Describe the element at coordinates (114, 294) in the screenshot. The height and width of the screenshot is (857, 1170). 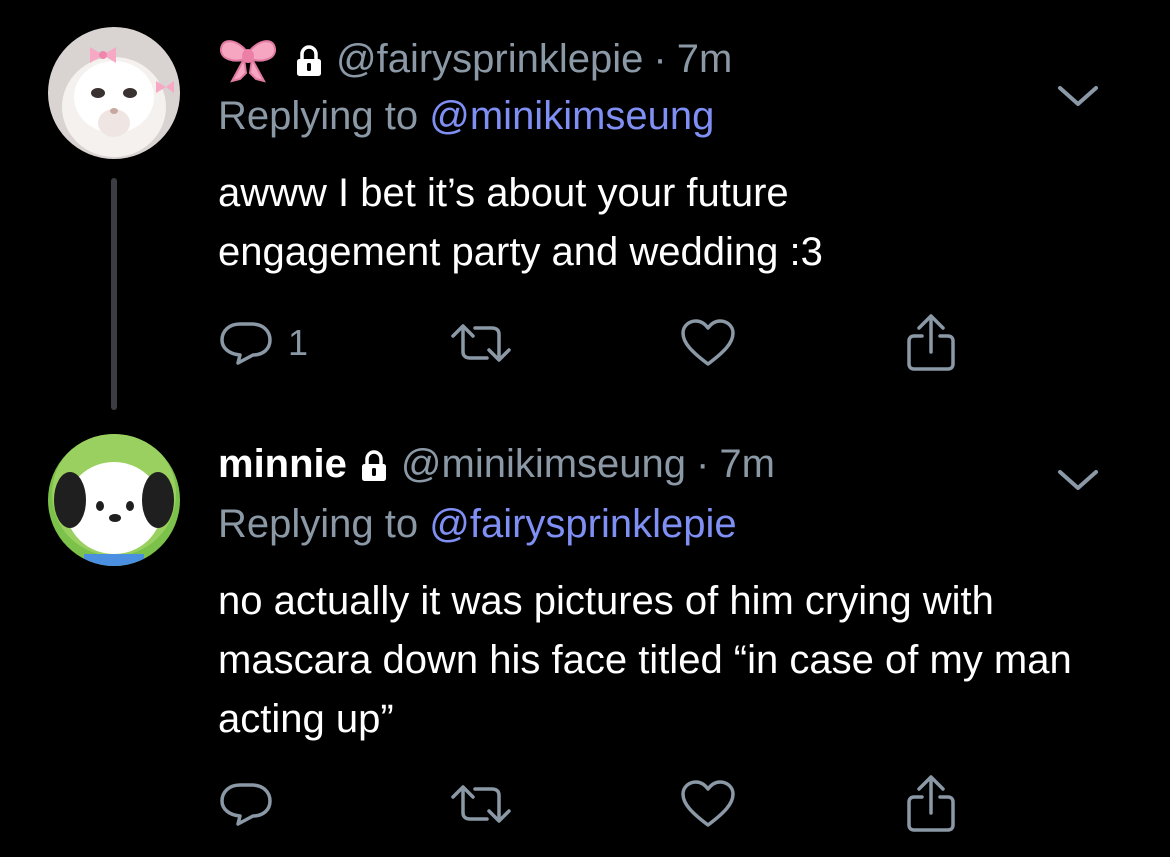
I see `thread-connector-line` at that location.